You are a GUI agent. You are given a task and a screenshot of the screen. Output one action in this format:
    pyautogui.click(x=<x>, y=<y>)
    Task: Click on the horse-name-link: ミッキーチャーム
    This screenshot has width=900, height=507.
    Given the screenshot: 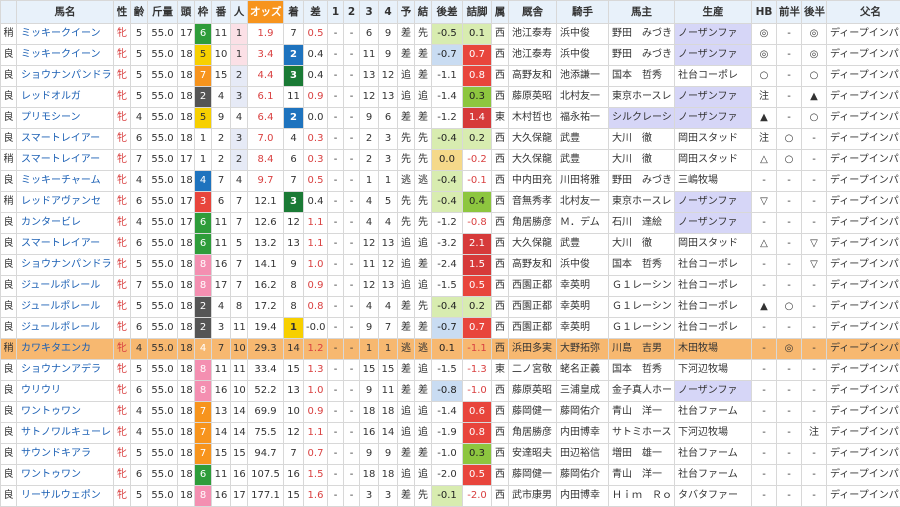 What is the action you would take?
    pyautogui.click(x=65, y=181)
    